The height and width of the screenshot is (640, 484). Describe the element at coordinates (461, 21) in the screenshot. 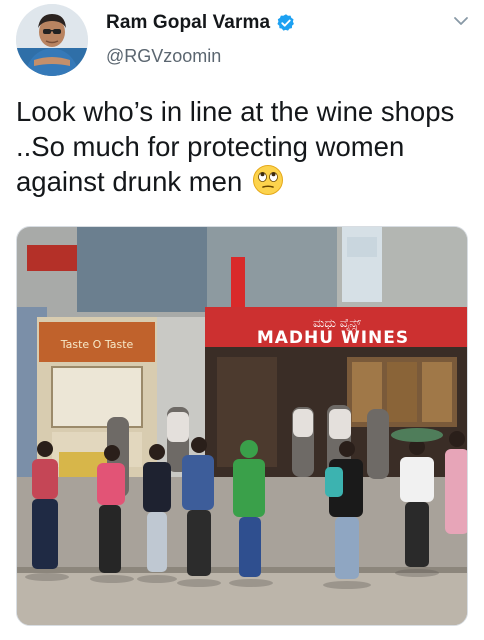

I see `chevron-down-icon` at that location.